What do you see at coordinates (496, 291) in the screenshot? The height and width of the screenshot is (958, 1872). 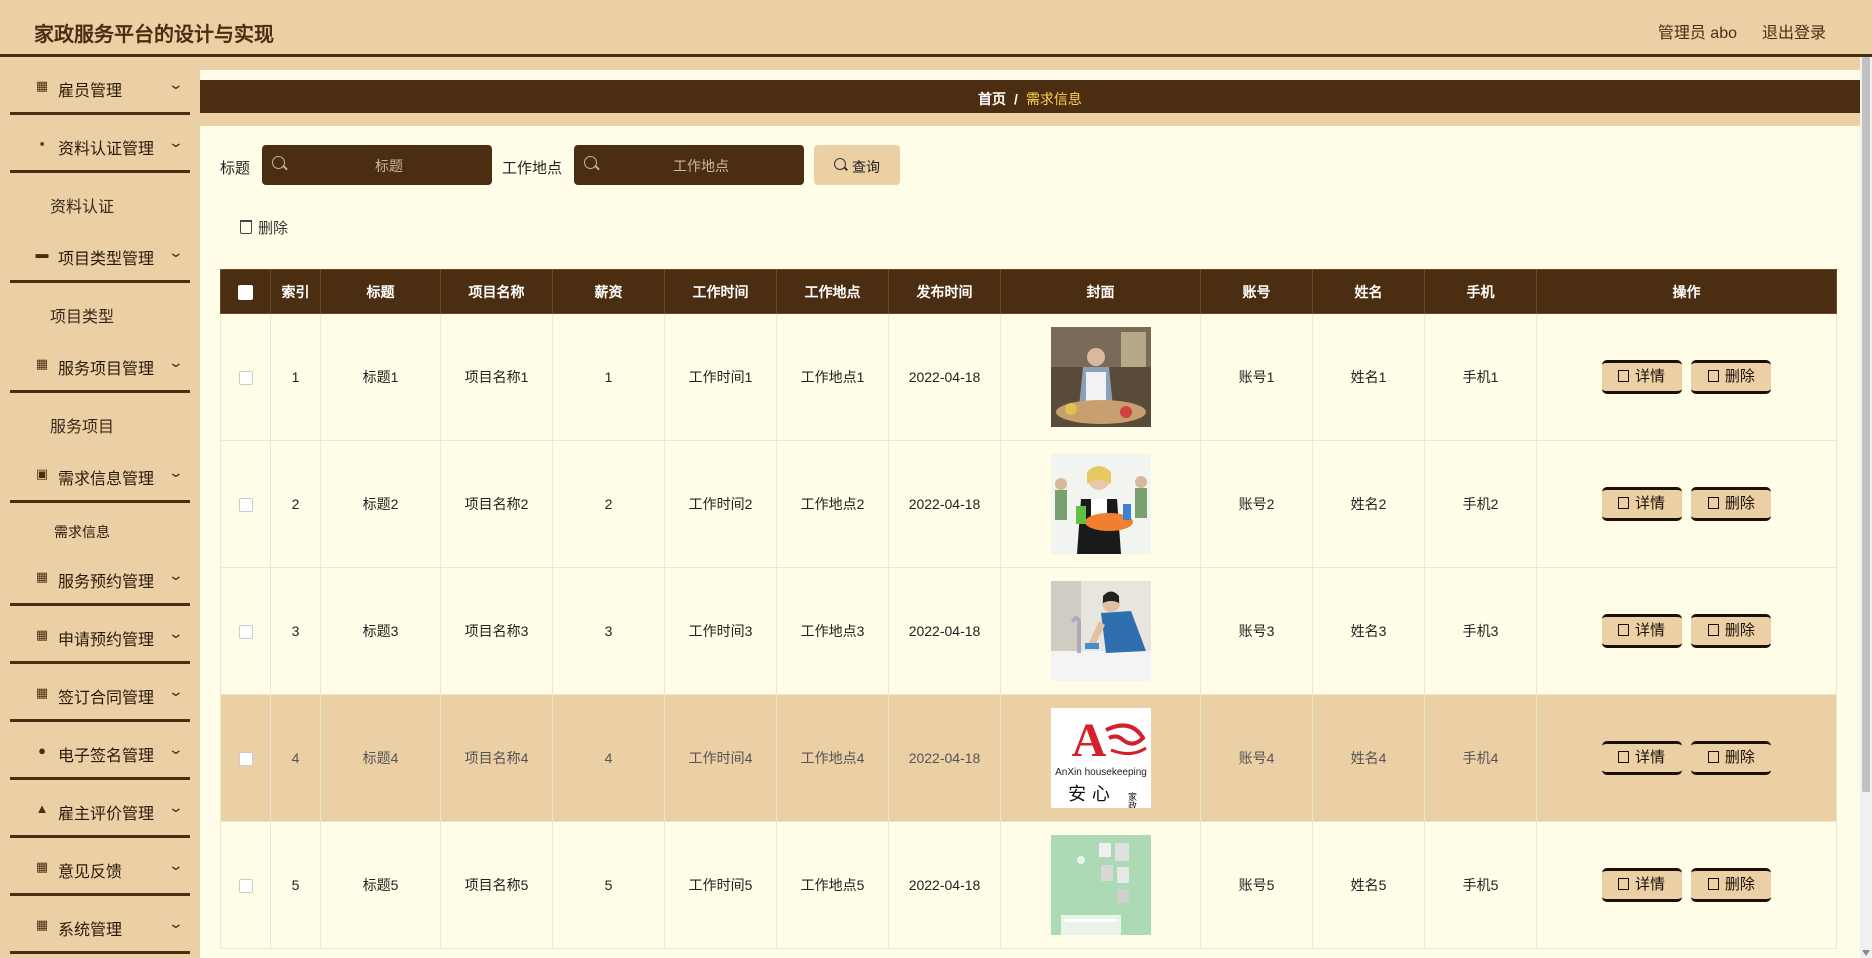 I see `column-header: 项目名称` at bounding box center [496, 291].